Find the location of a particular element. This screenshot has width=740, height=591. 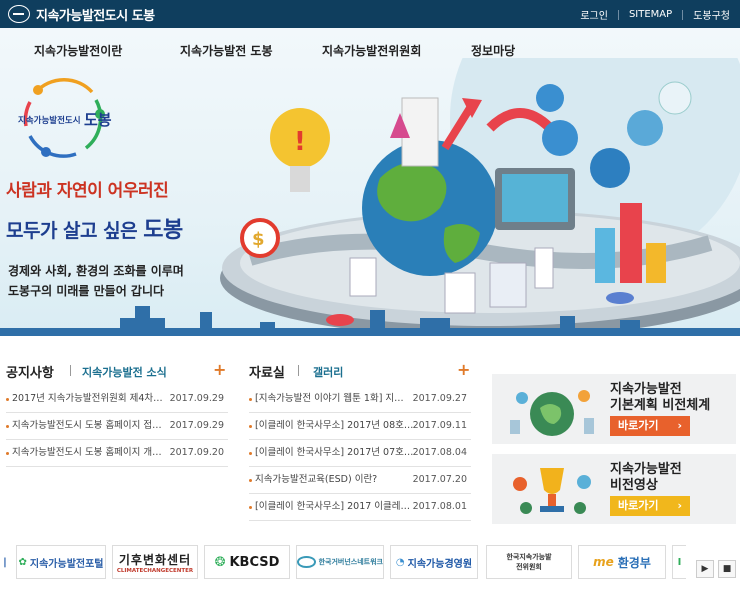

banner-oval-icon is located at coordinates (306, 562).